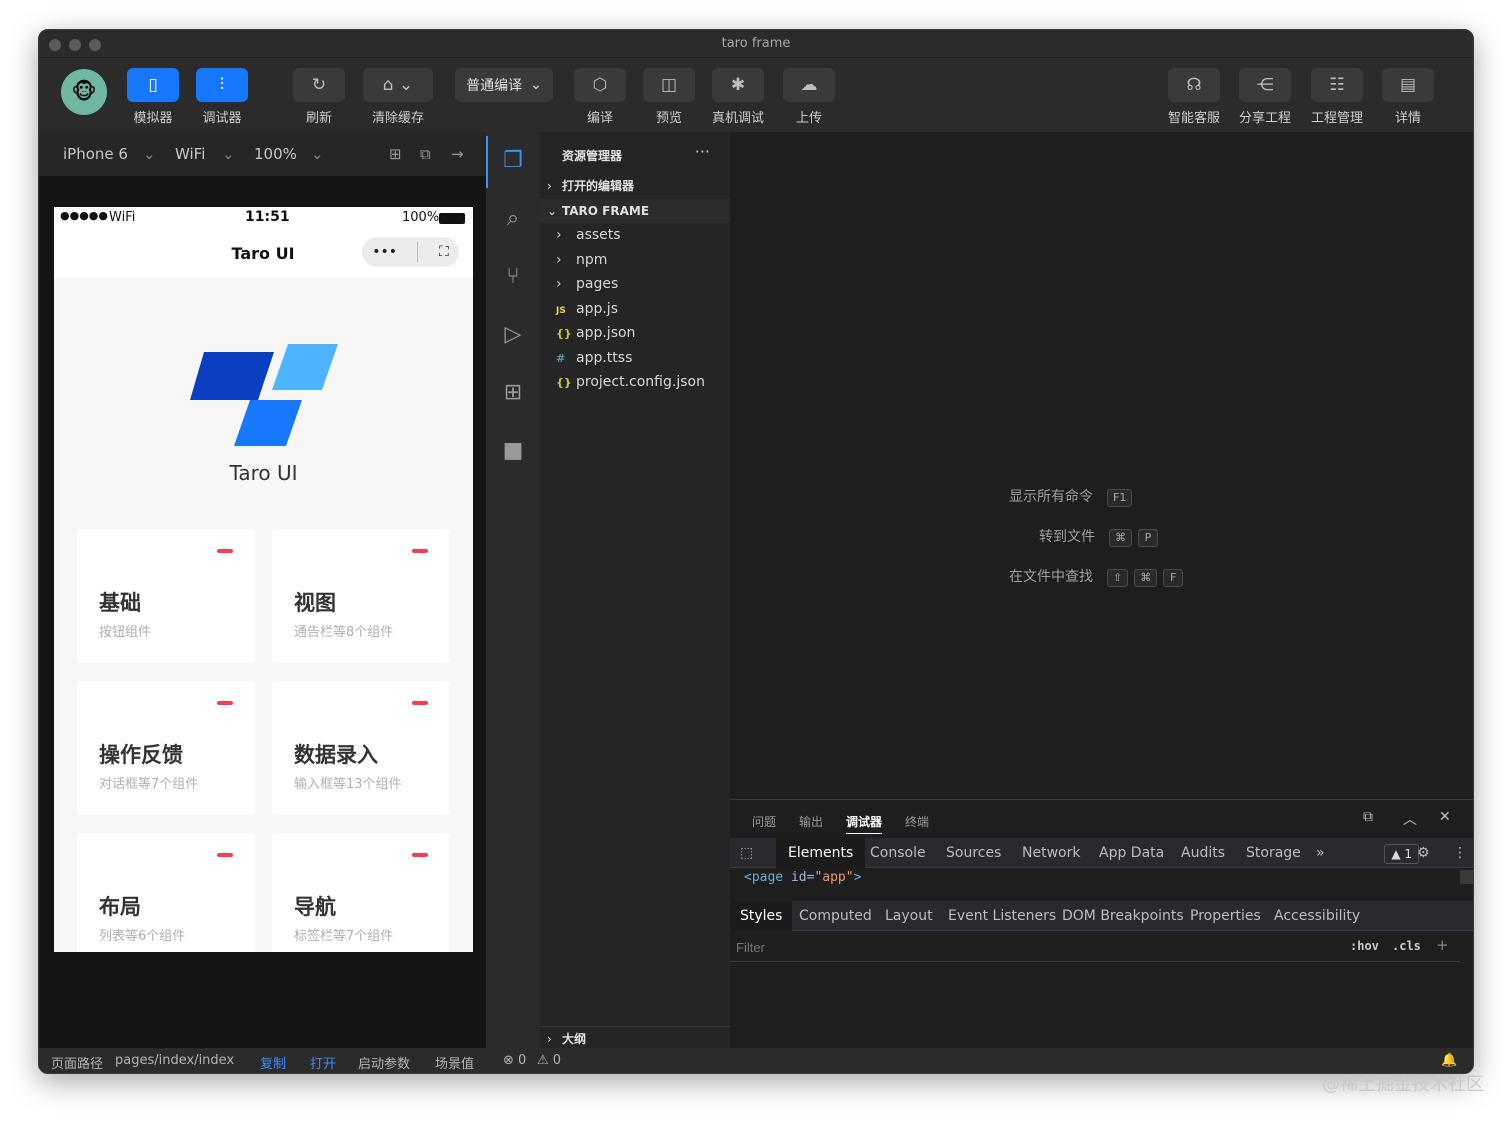  Describe the element at coordinates (821, 853) in the screenshot. I see `tab-elements: Elements` at that location.